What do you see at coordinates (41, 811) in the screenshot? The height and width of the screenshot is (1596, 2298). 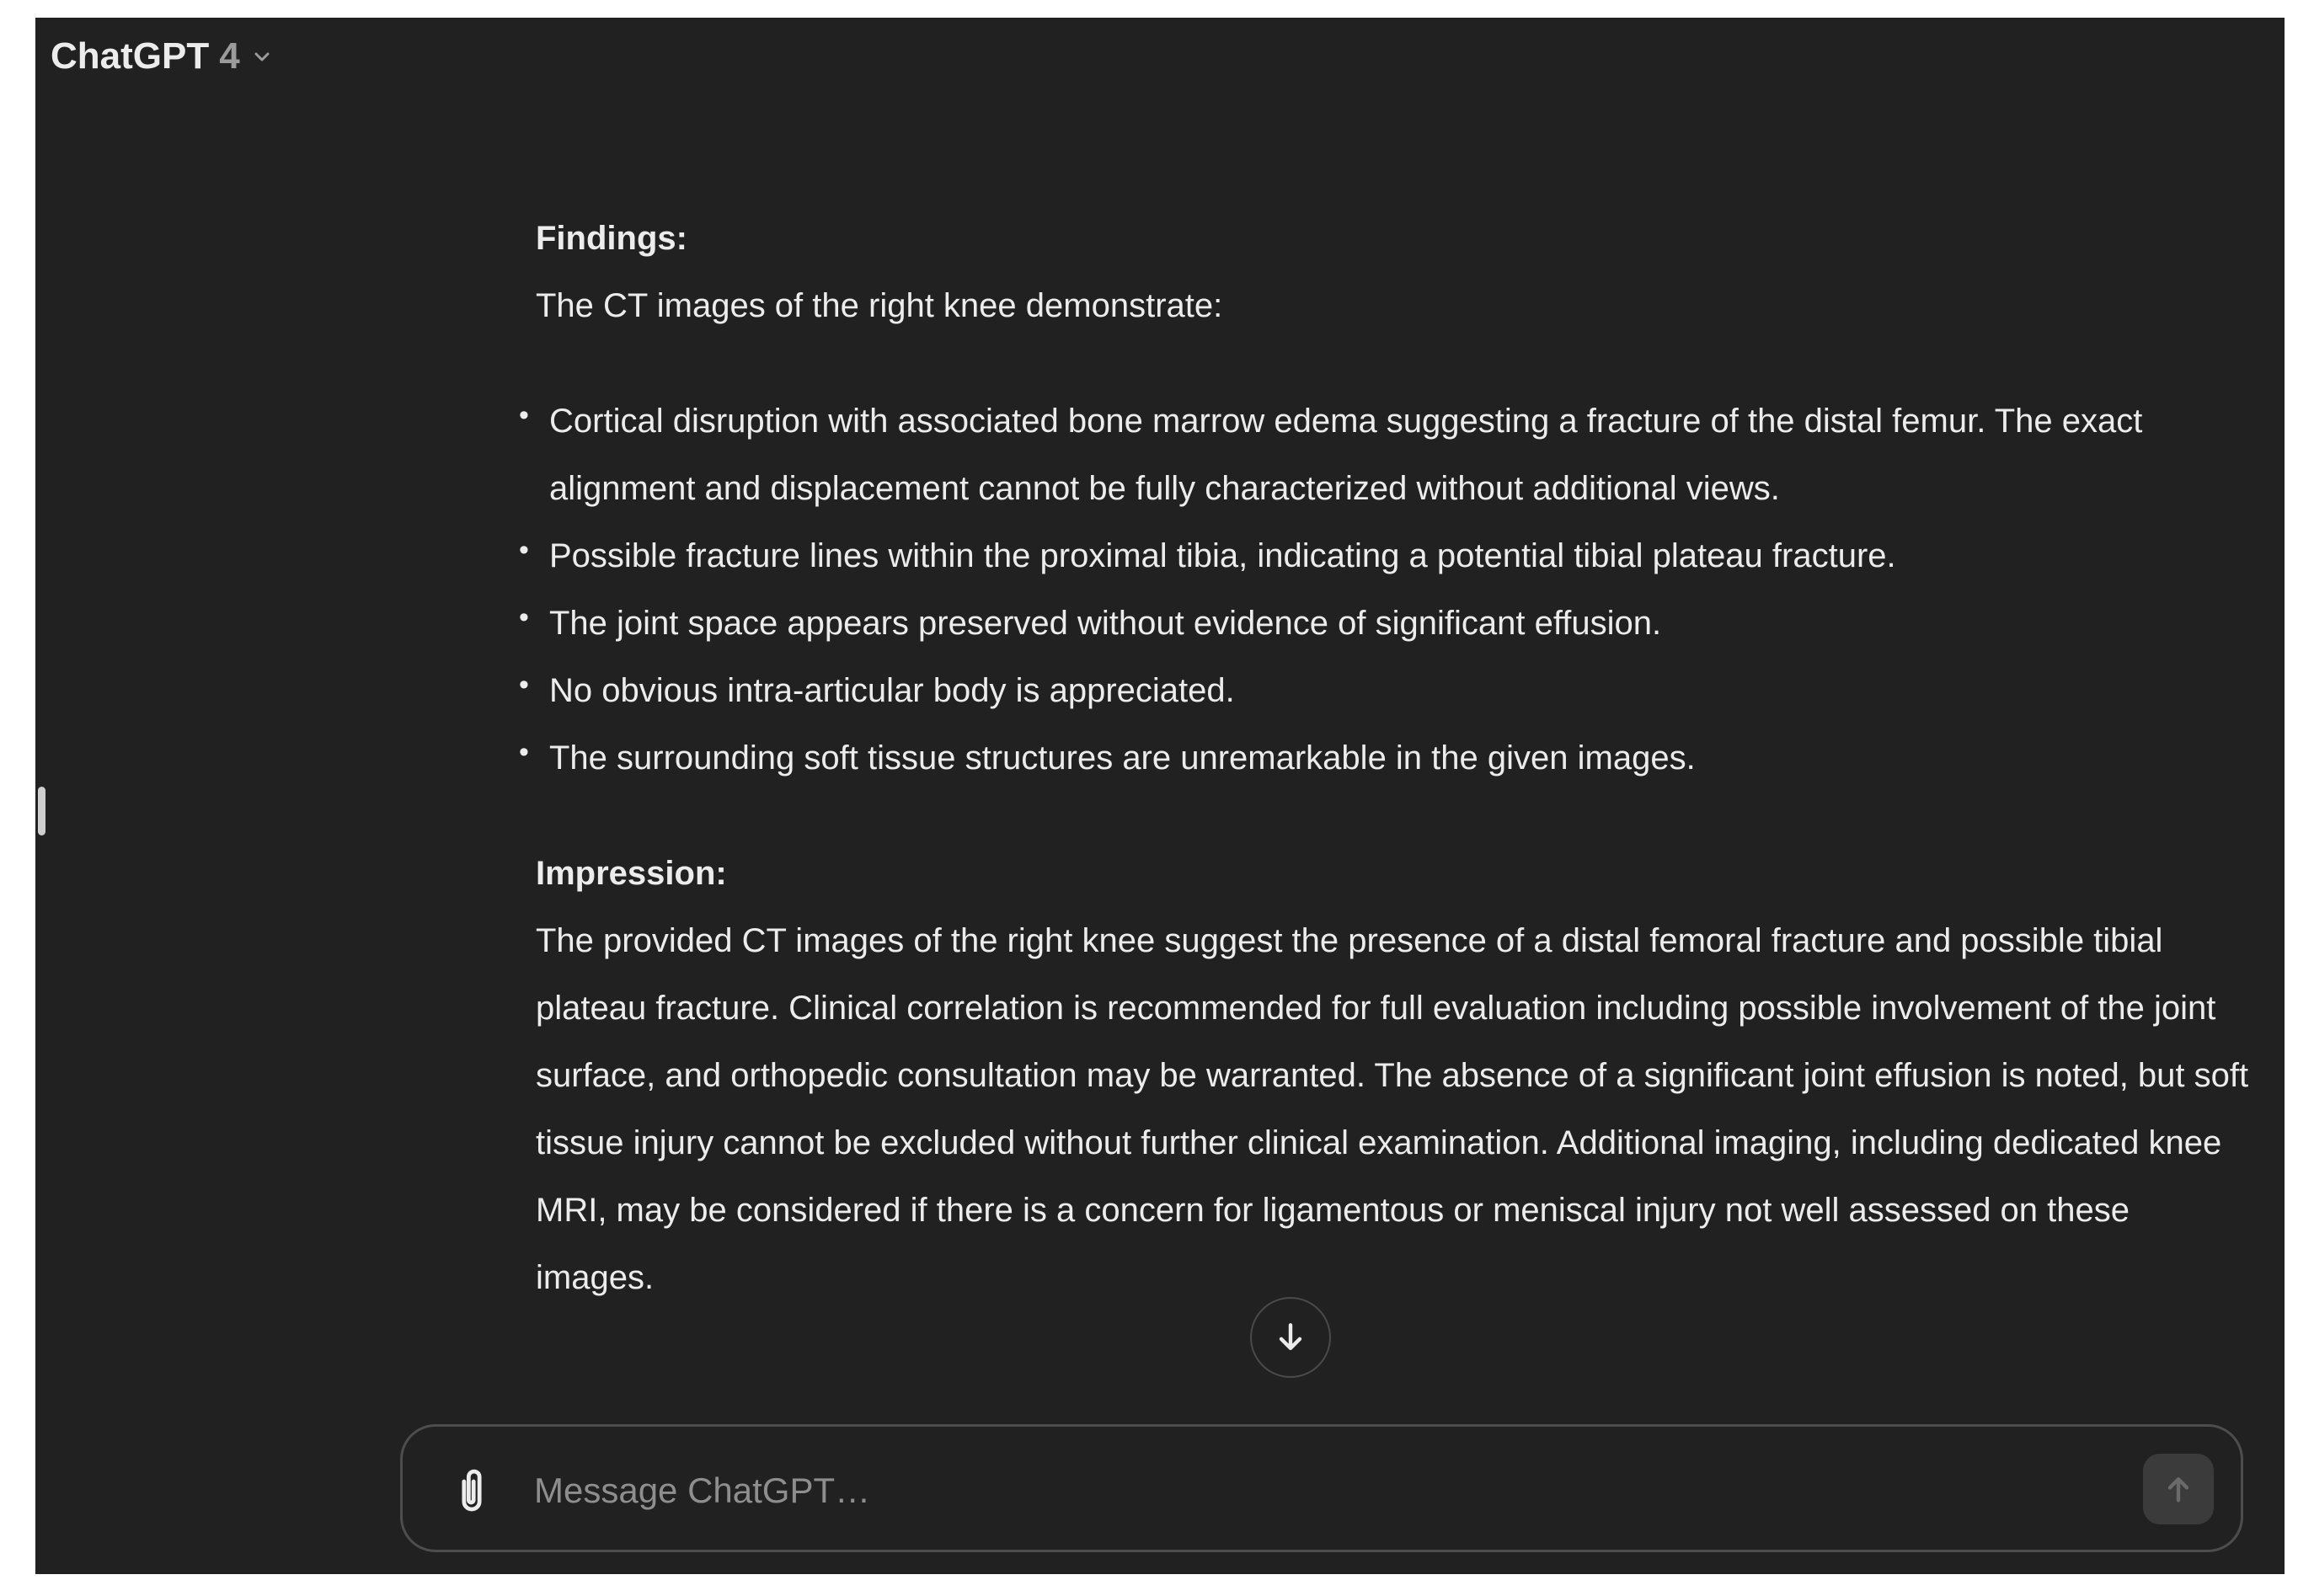 I see `sidebar-resize-handle` at bounding box center [41, 811].